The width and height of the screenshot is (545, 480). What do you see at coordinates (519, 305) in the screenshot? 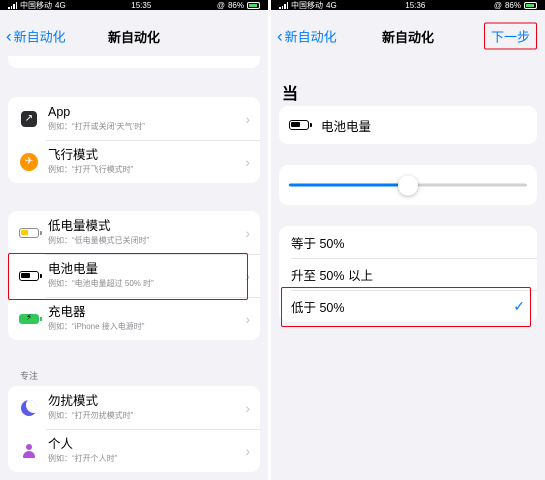
I see `checkmark-icon: ✓` at bounding box center [519, 305].